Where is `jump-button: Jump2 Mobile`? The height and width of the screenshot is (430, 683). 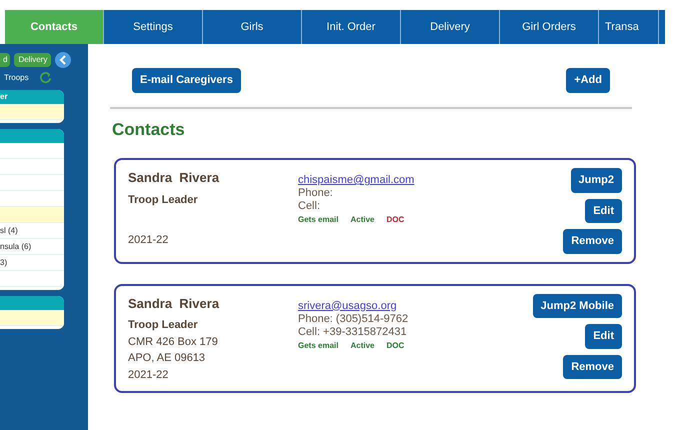 jump-button: Jump2 Mobile is located at coordinates (577, 306).